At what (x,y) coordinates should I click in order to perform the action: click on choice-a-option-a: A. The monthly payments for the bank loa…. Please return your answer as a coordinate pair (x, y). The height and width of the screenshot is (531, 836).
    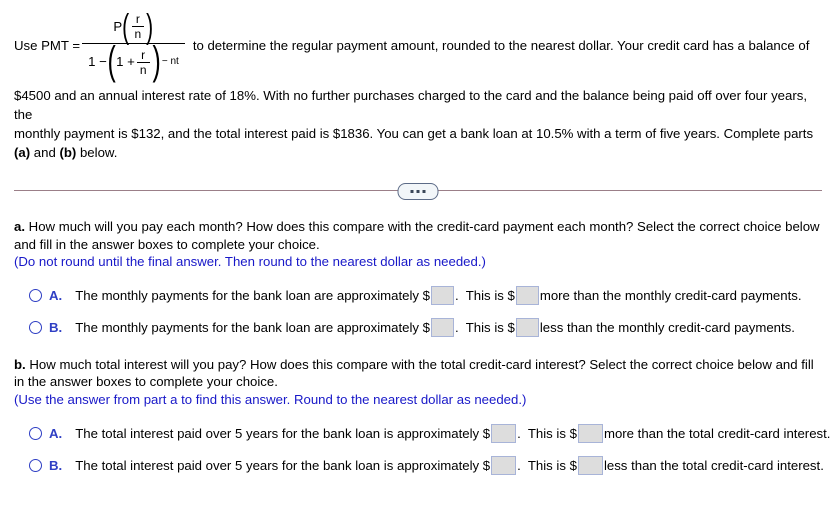
    Looking at the image, I should click on (418, 296).